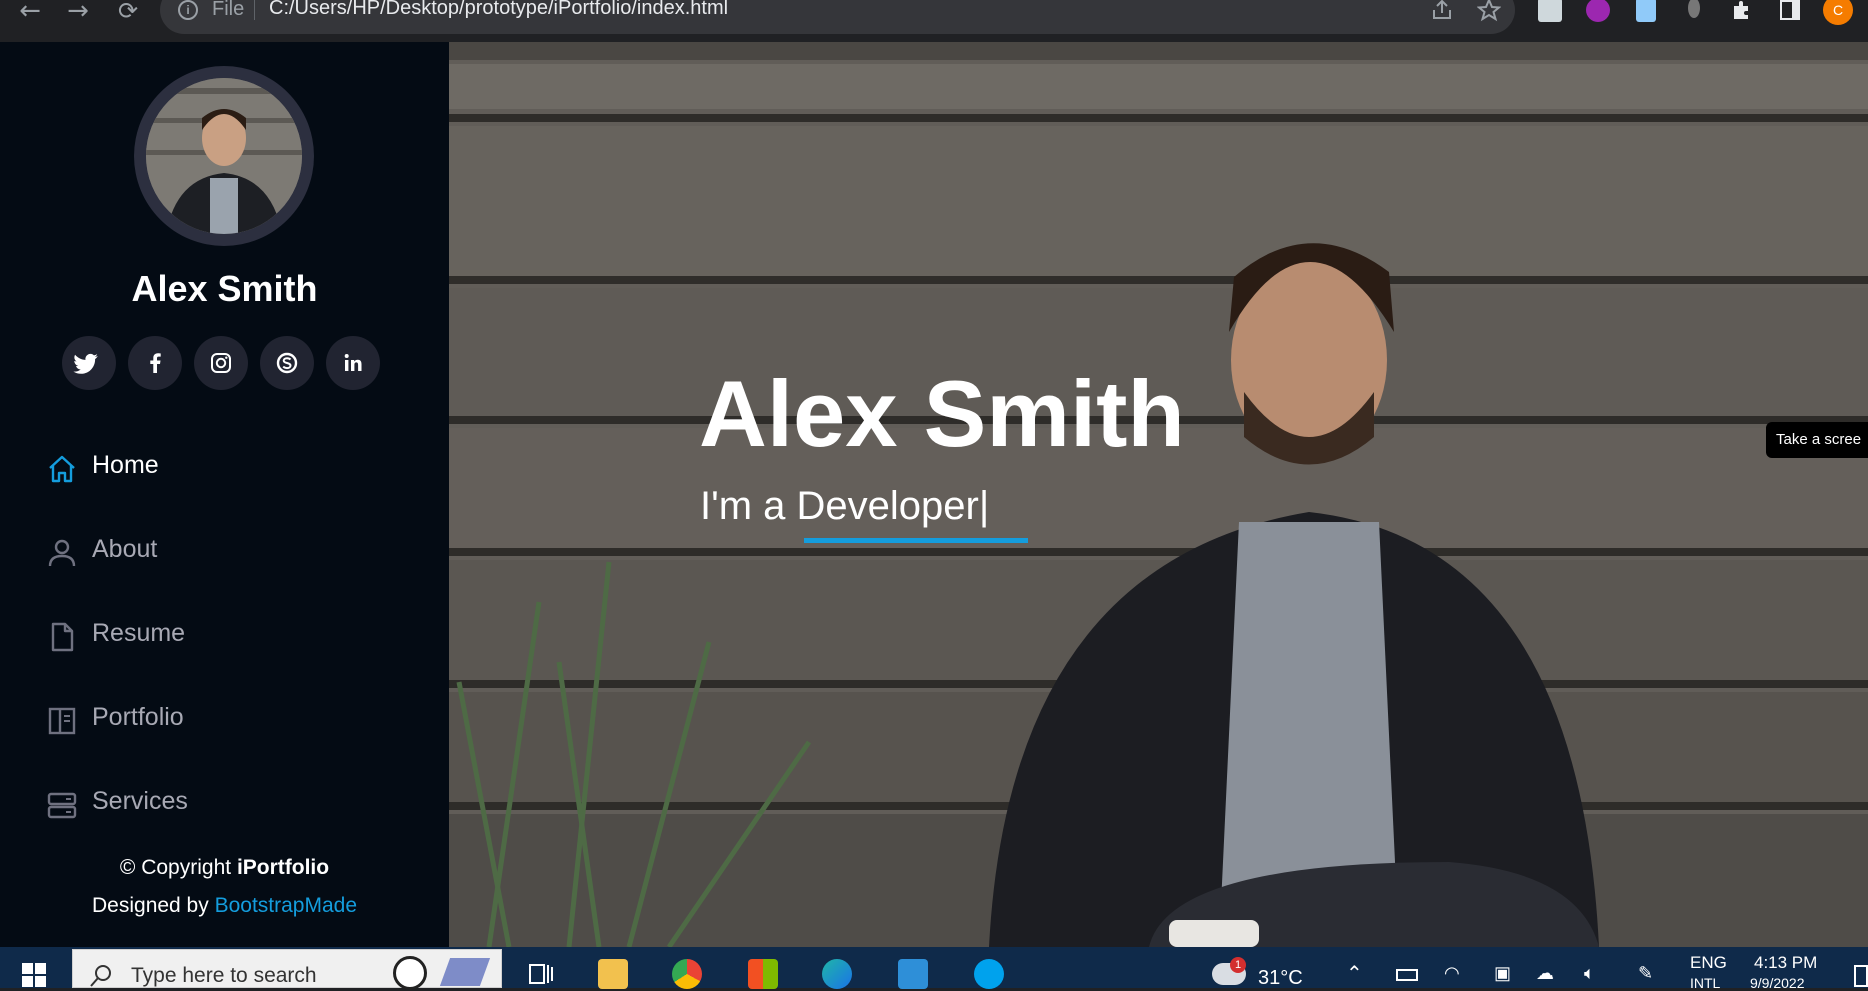  What do you see at coordinates (1589, 973) in the screenshot?
I see `volume-icon: 🔈︎` at bounding box center [1589, 973].